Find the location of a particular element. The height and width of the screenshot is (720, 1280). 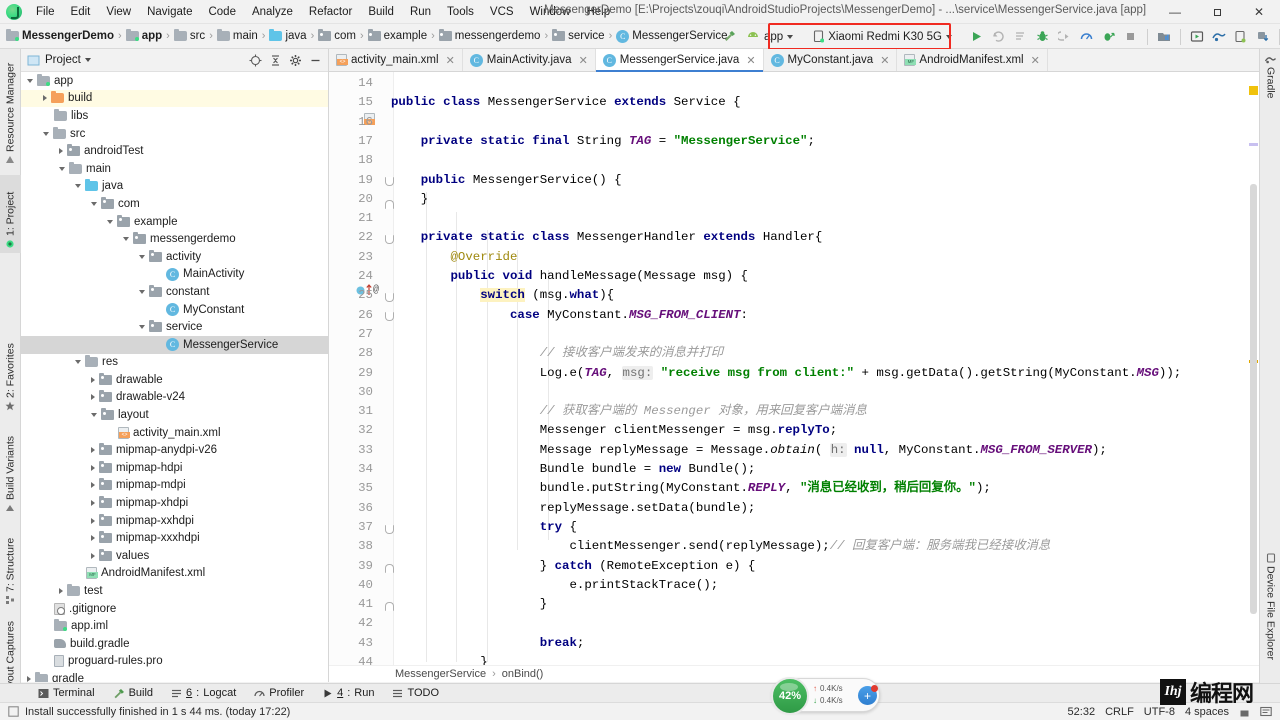

tree-row: drawable is located at coordinates (174, 380).